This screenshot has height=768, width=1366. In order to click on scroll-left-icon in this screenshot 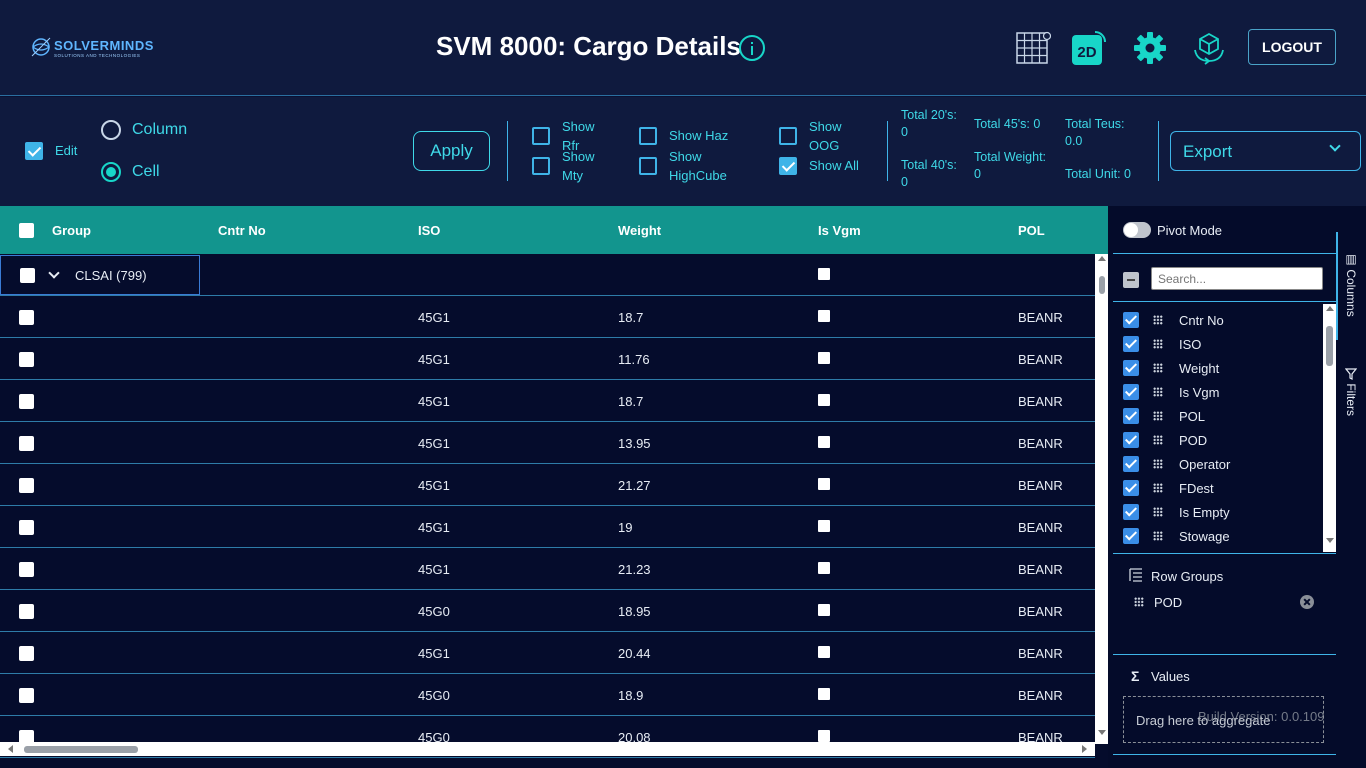, I will do `click(10, 749)`.